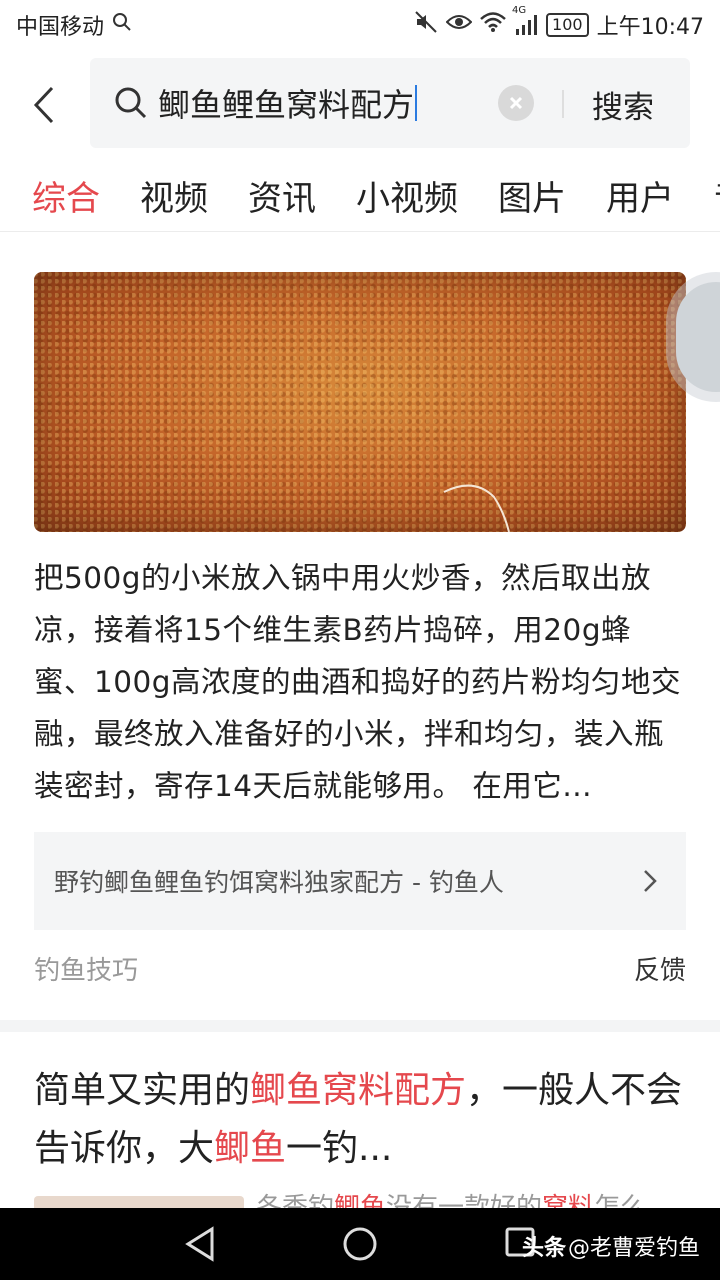 The height and width of the screenshot is (1280, 720). What do you see at coordinates (543, 1248) in the screenshot?
I see `watermark-brand: 头条` at bounding box center [543, 1248].